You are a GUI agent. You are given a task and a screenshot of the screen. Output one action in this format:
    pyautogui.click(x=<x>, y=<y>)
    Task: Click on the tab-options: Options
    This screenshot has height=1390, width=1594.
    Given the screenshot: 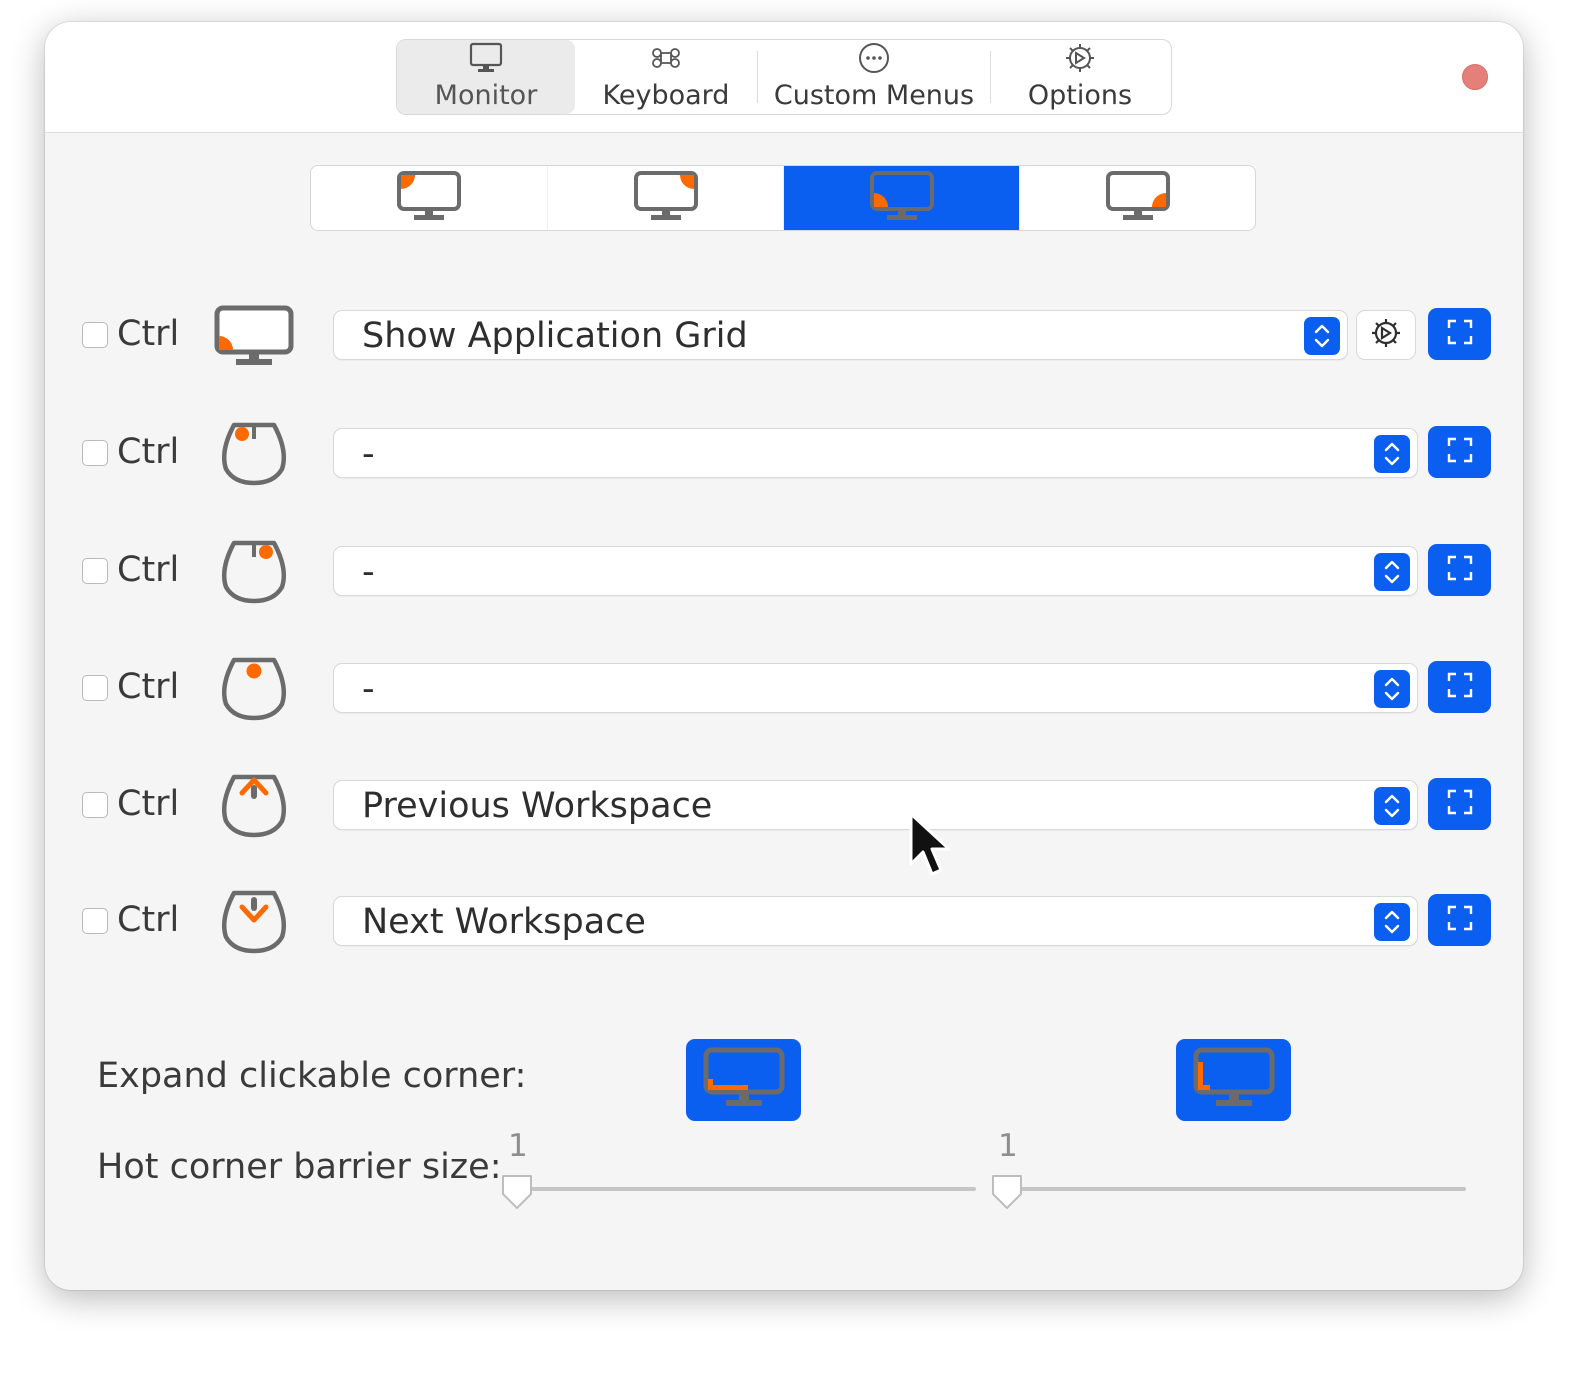 What is the action you would take?
    pyautogui.click(x=1080, y=77)
    